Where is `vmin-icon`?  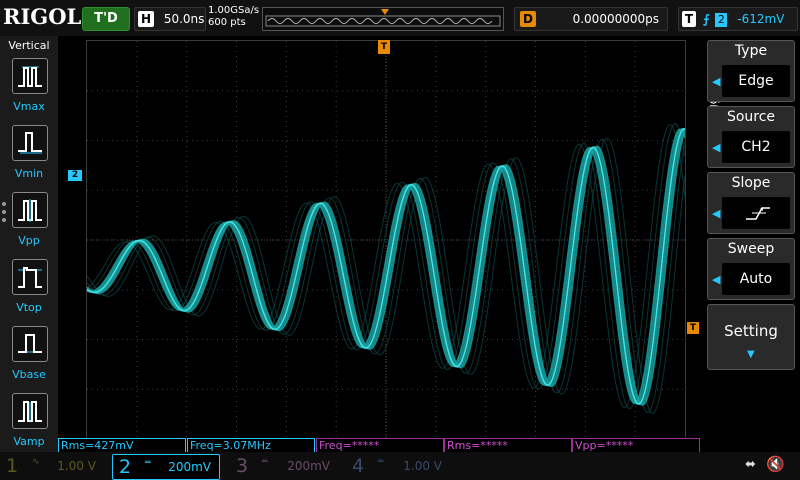
vmin-icon is located at coordinates (30, 143).